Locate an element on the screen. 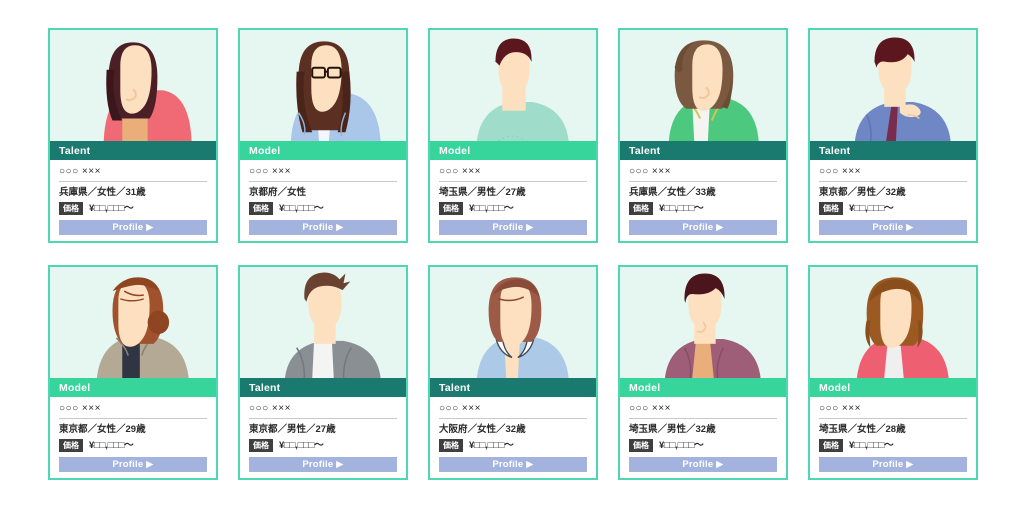 This screenshot has width=1024, height=512. talent-meta: 兵庫県／女性／33歳 is located at coordinates (672, 192).